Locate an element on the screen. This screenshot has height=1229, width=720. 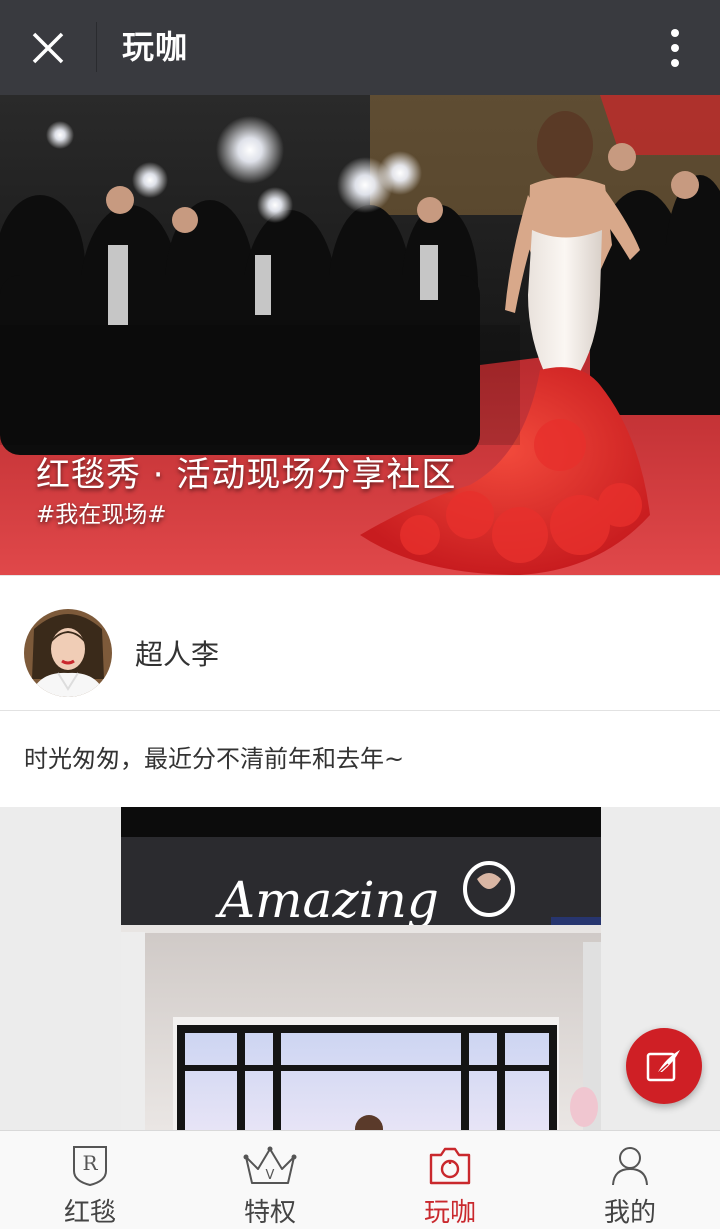
tab-red-carpet: R 红毯 is located at coordinates (90, 1180).